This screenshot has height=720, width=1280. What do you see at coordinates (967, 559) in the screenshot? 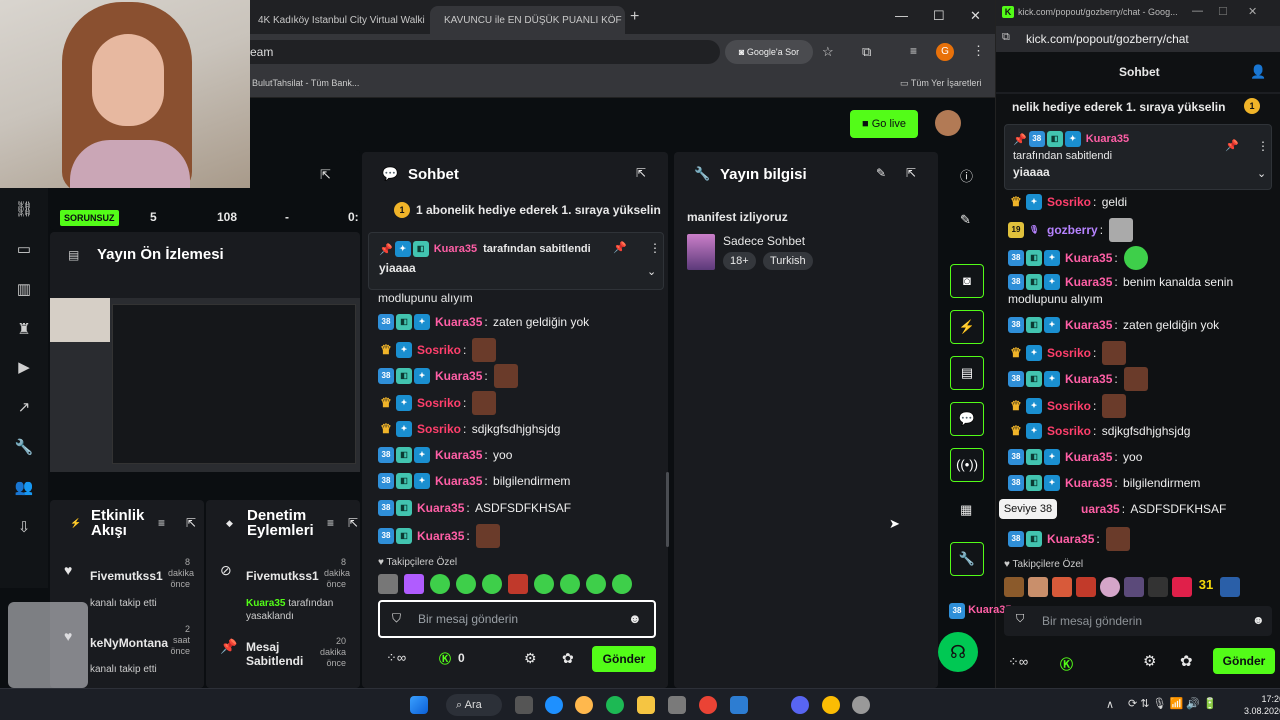
I see `wrench-button: 🔧` at bounding box center [967, 559].